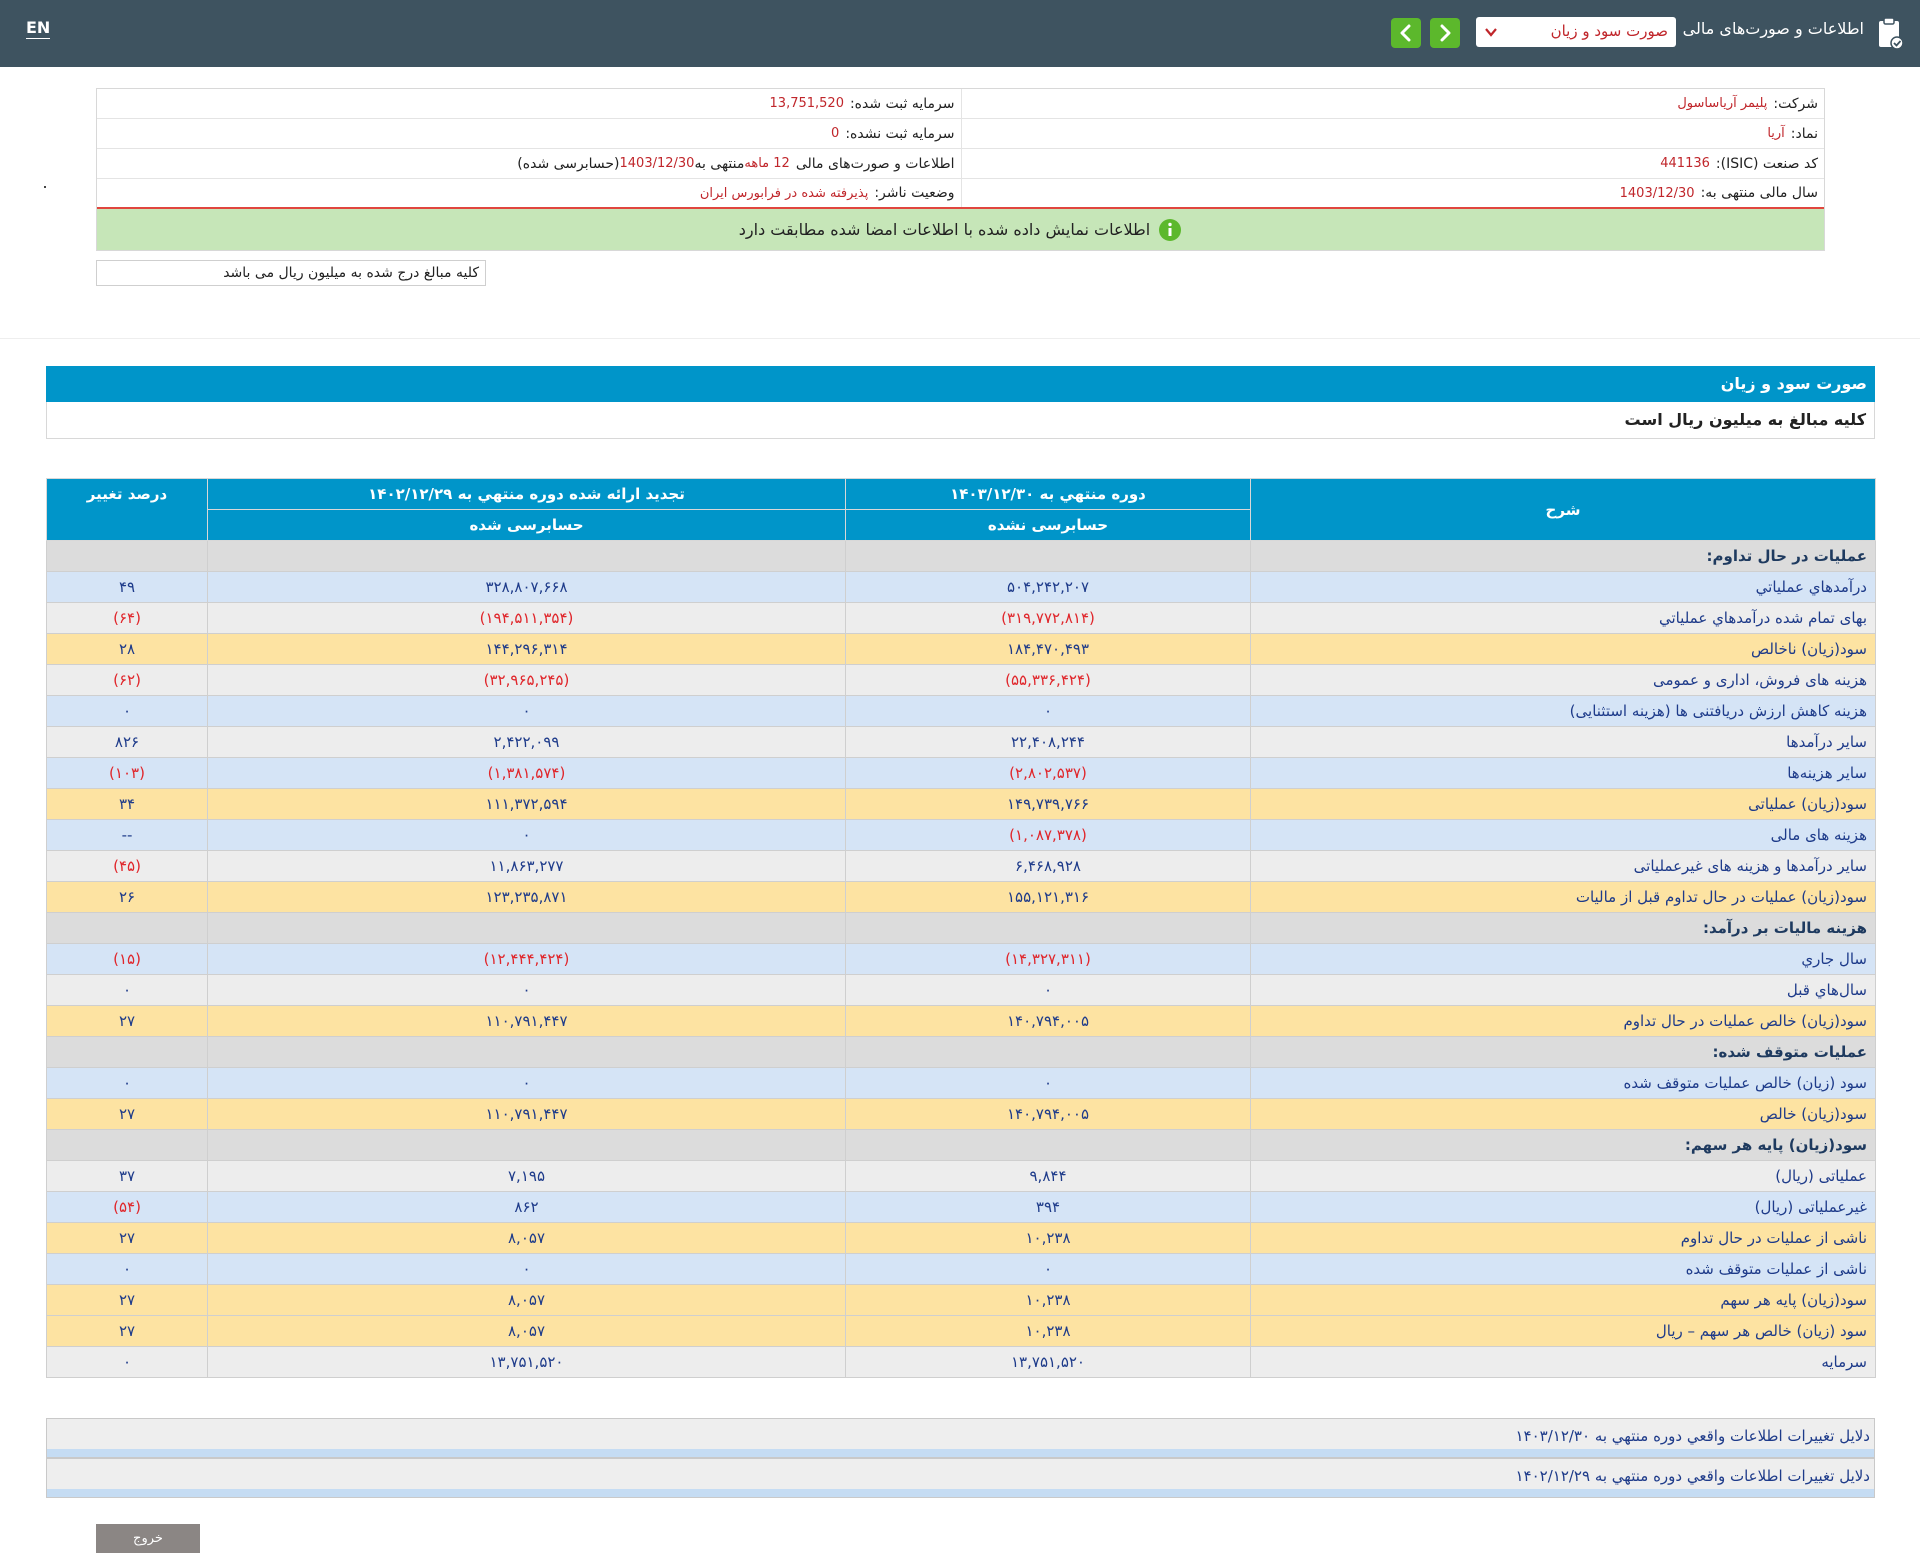 Image resolution: width=1920 pixels, height=1553 pixels. I want to click on table-row: ناشی از عملیات متوقف شده ۰ ۰ ۰, so click(961, 1269).